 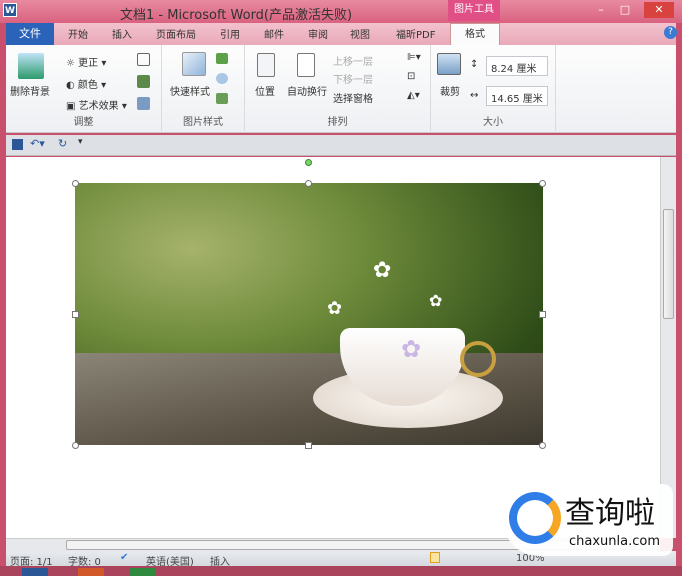 I want to click on send-backward-button: 下移一层, so click(x=353, y=78).